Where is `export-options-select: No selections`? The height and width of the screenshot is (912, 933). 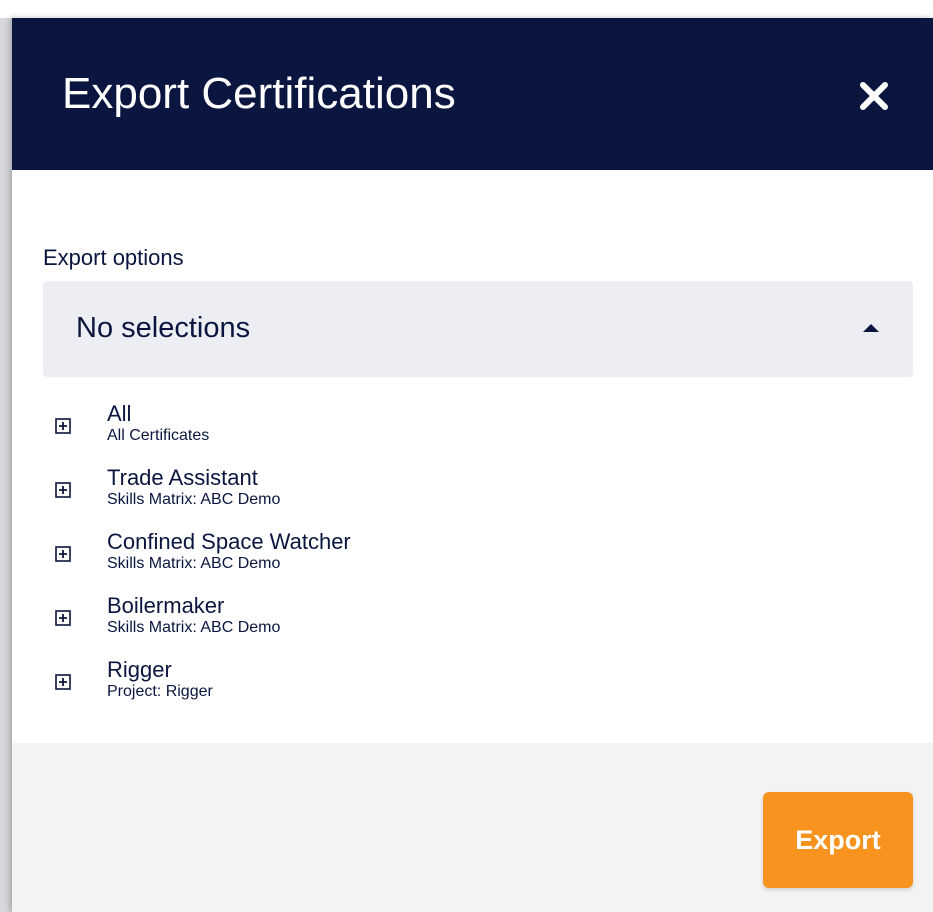 export-options-select: No selections is located at coordinates (478, 329).